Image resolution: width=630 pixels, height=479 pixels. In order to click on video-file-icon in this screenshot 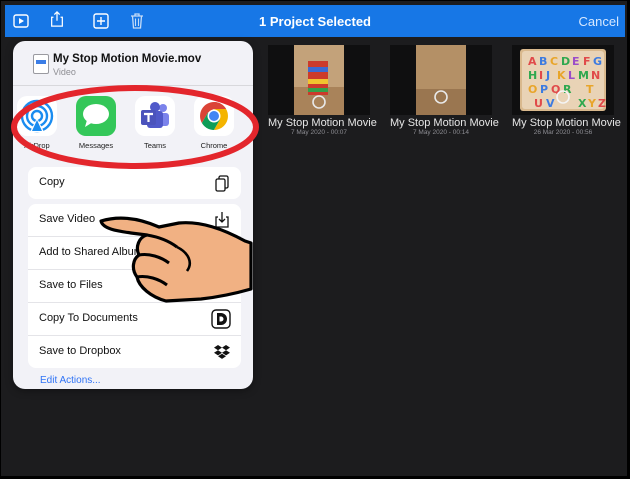, I will do `click(41, 64)`.